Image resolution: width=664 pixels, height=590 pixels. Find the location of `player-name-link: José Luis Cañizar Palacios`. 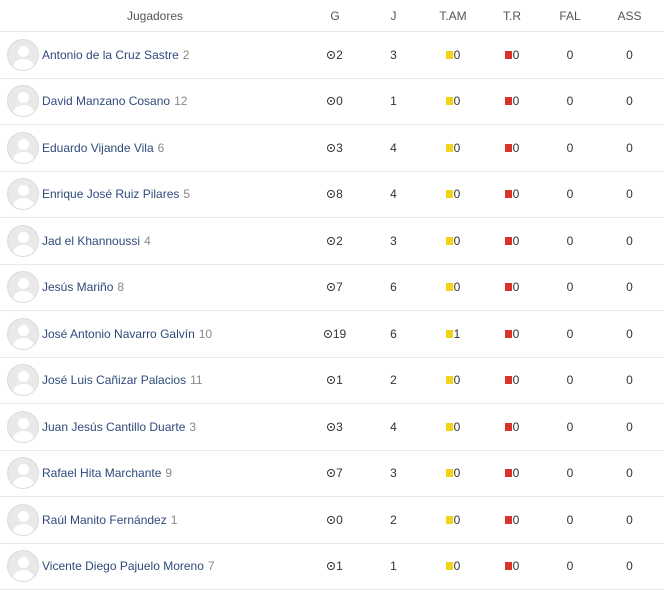

player-name-link: José Luis Cañizar Palacios is located at coordinates (114, 380).